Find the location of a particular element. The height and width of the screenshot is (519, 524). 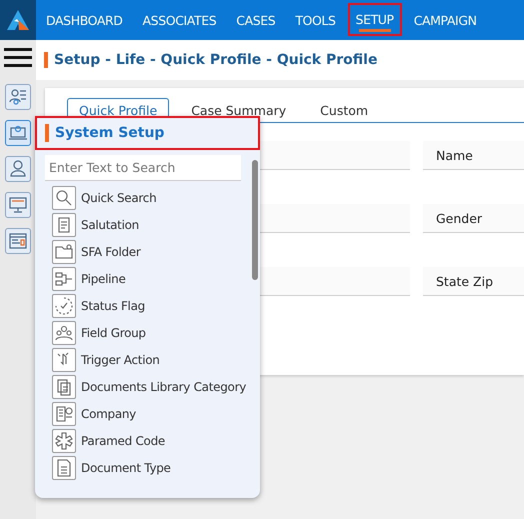

menu-item: Documents Library Category is located at coordinates (163, 387).